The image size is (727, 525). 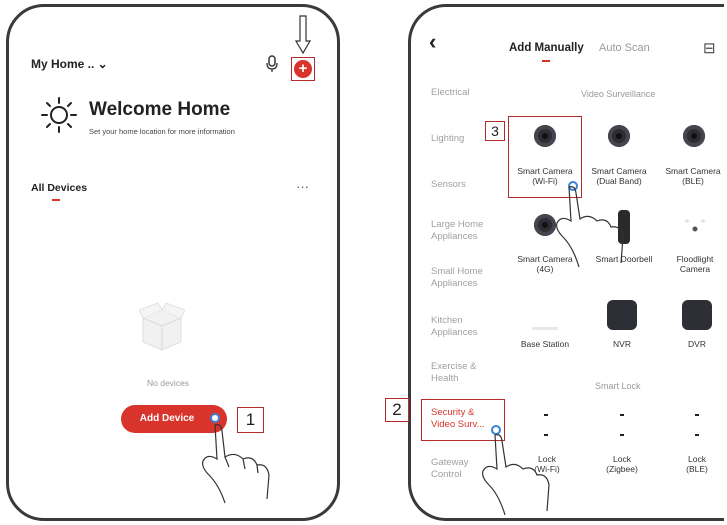 I want to click on back-icon: ‹, so click(x=432, y=42).